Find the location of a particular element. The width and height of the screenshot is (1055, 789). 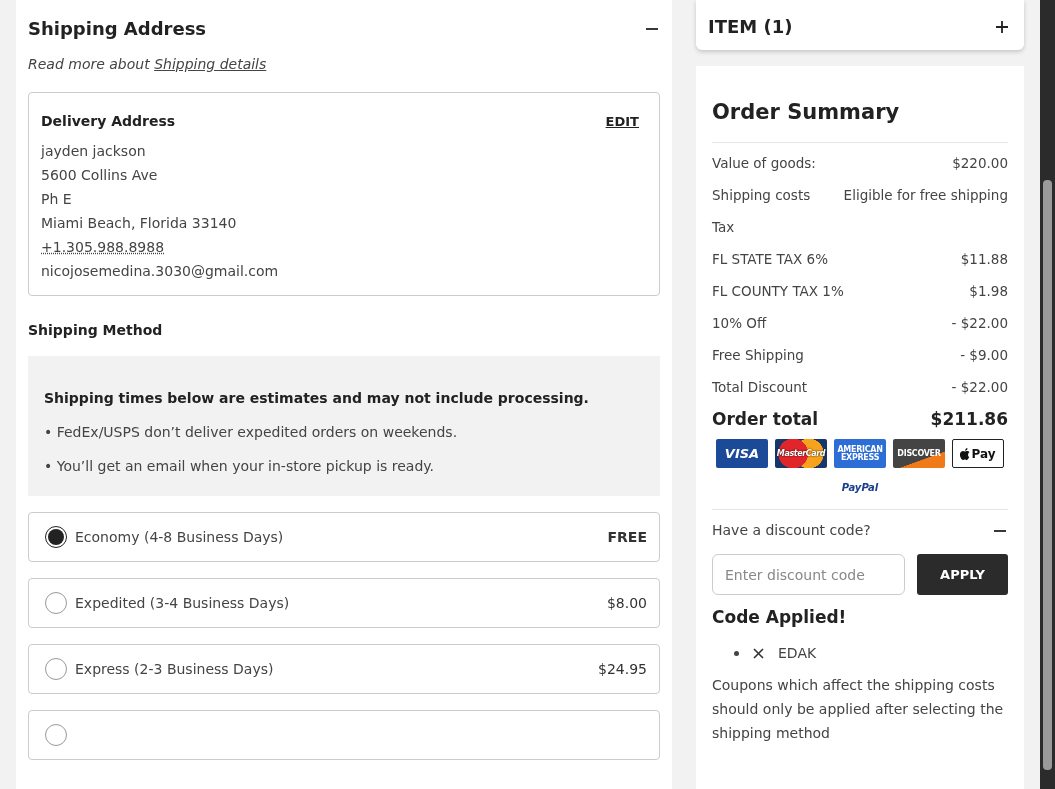

summary-value: $1.98 is located at coordinates (988, 291).